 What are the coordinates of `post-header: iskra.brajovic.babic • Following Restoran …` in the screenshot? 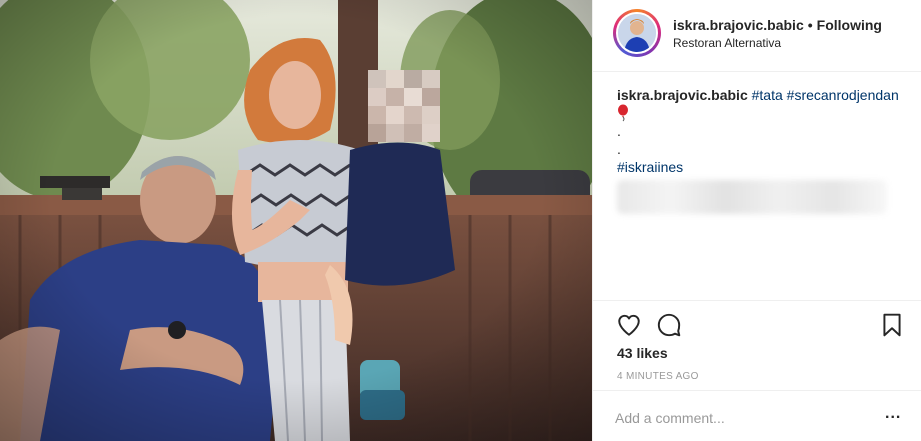 It's located at (757, 36).